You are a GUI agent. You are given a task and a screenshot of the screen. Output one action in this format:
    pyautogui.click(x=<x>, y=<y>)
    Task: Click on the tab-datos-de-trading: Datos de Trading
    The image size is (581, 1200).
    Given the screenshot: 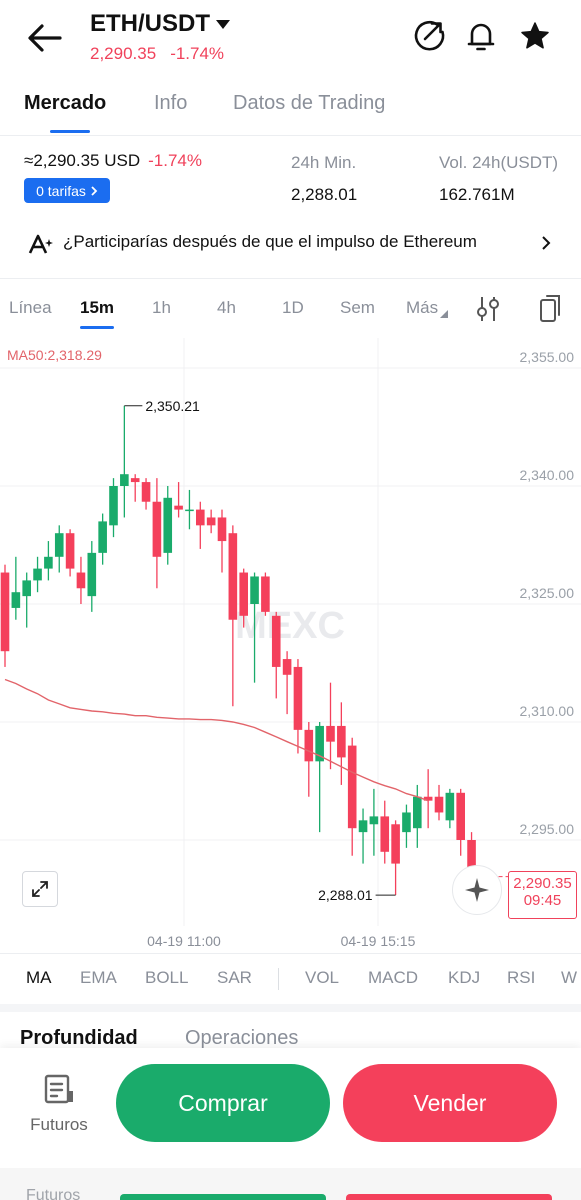 What is the action you would take?
    pyautogui.click(x=309, y=103)
    